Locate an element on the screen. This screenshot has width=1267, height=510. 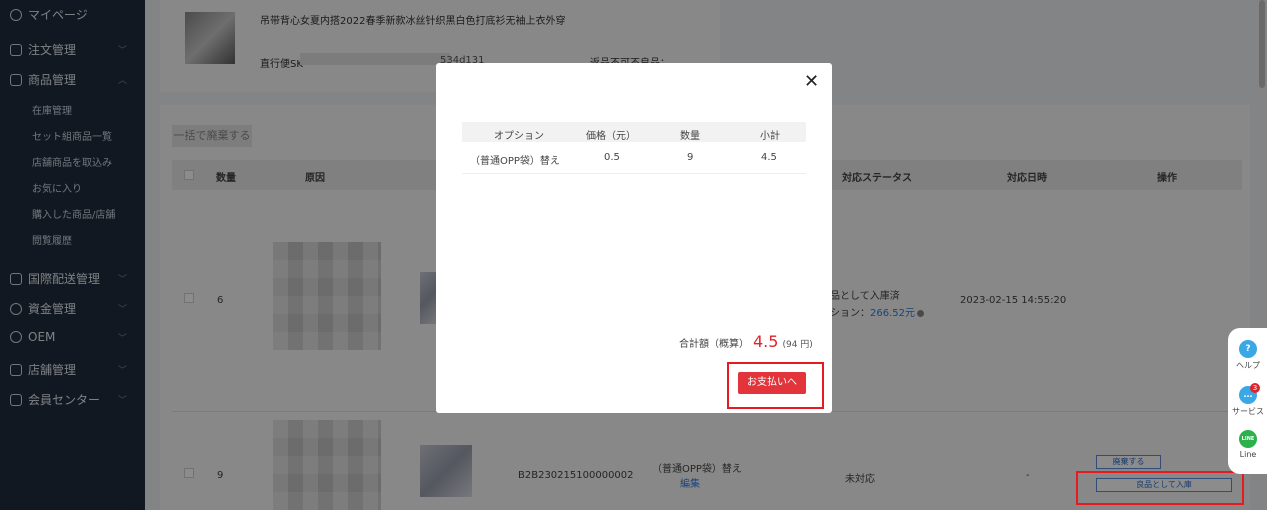
cell-subtotal: 4.5 is located at coordinates (769, 157).